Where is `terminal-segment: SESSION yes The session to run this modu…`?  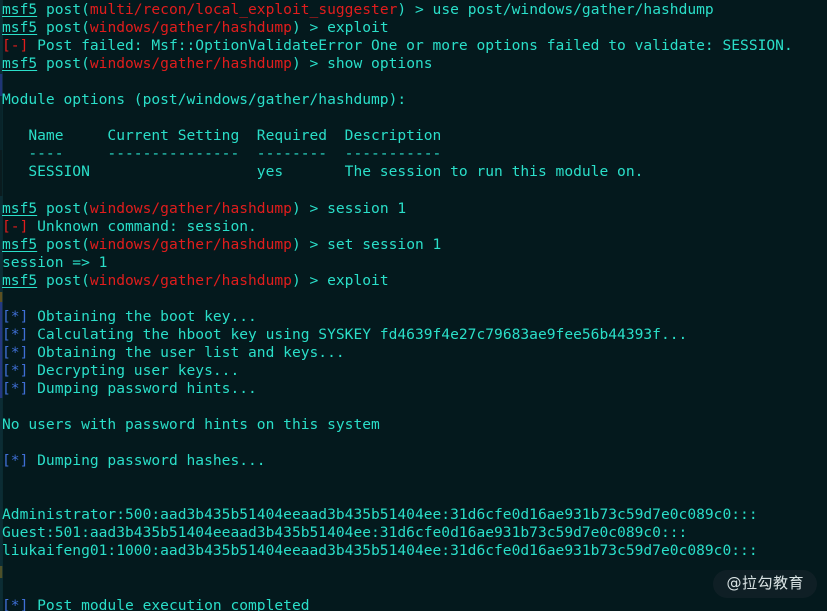
terminal-segment: SESSION yes The session to run this modu… is located at coordinates (323, 172).